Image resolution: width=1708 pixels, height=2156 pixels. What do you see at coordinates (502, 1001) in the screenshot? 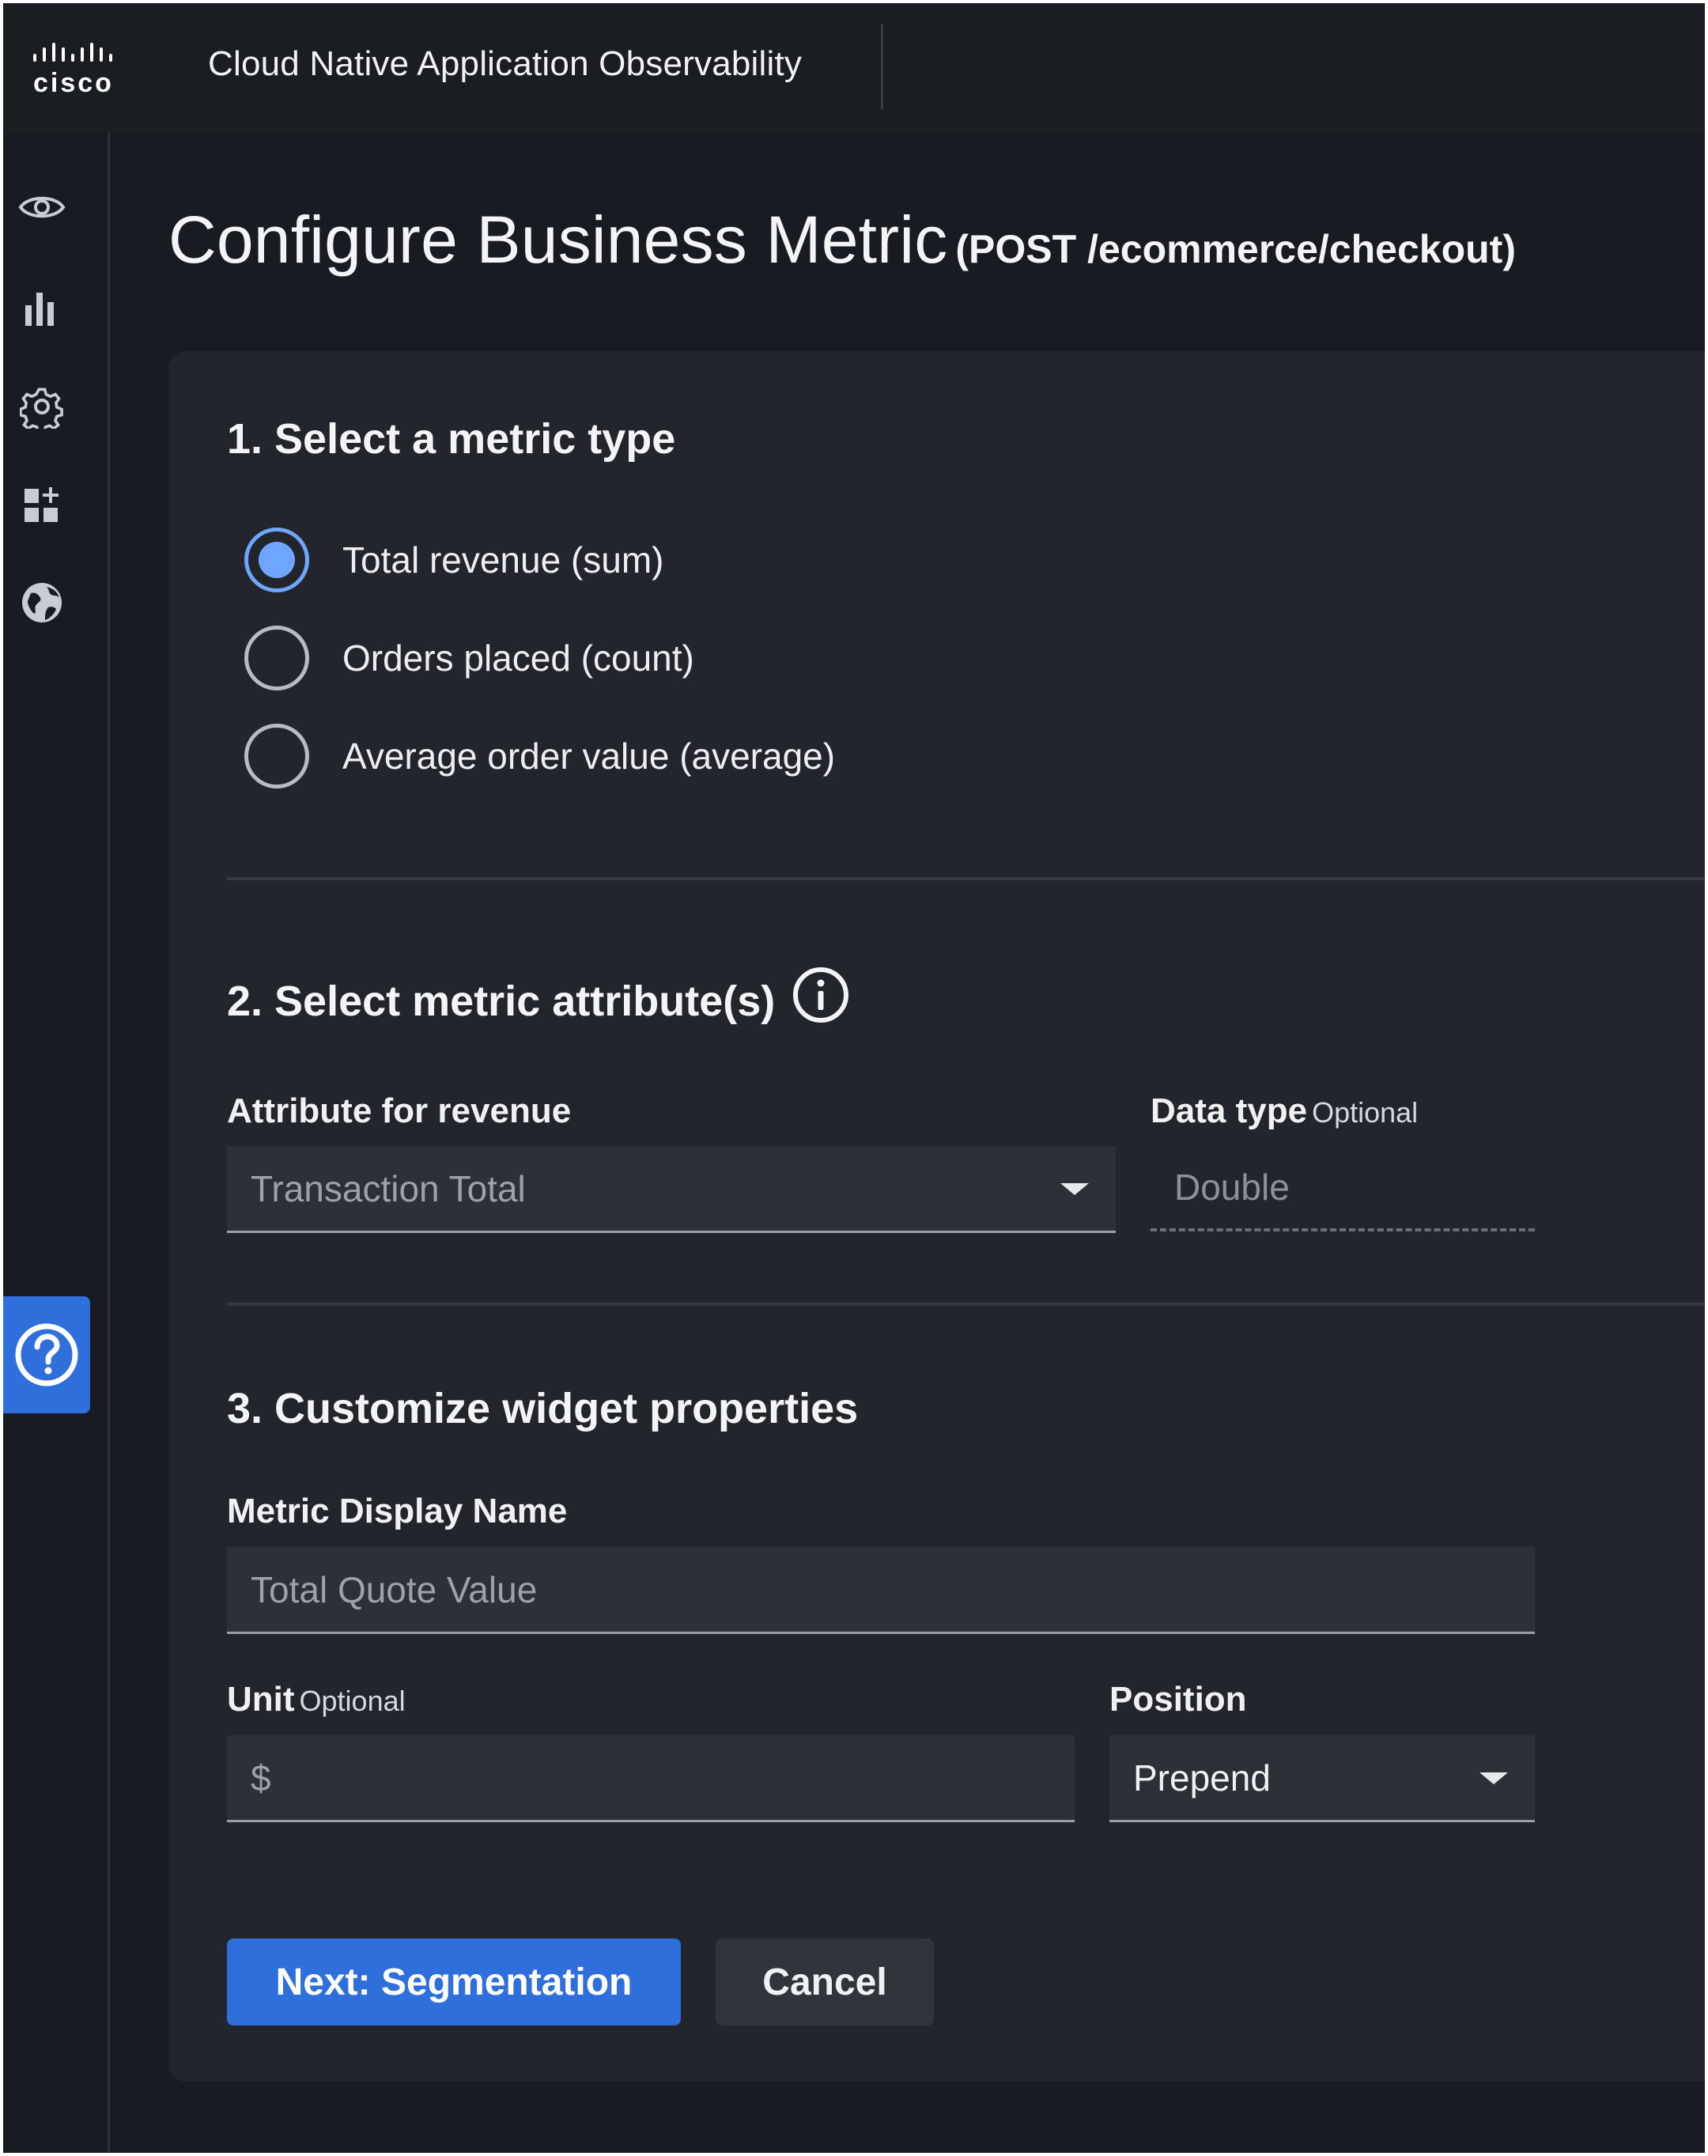
I see `section-attributes-title-text: 2. Select metric attribute(s)` at bounding box center [502, 1001].